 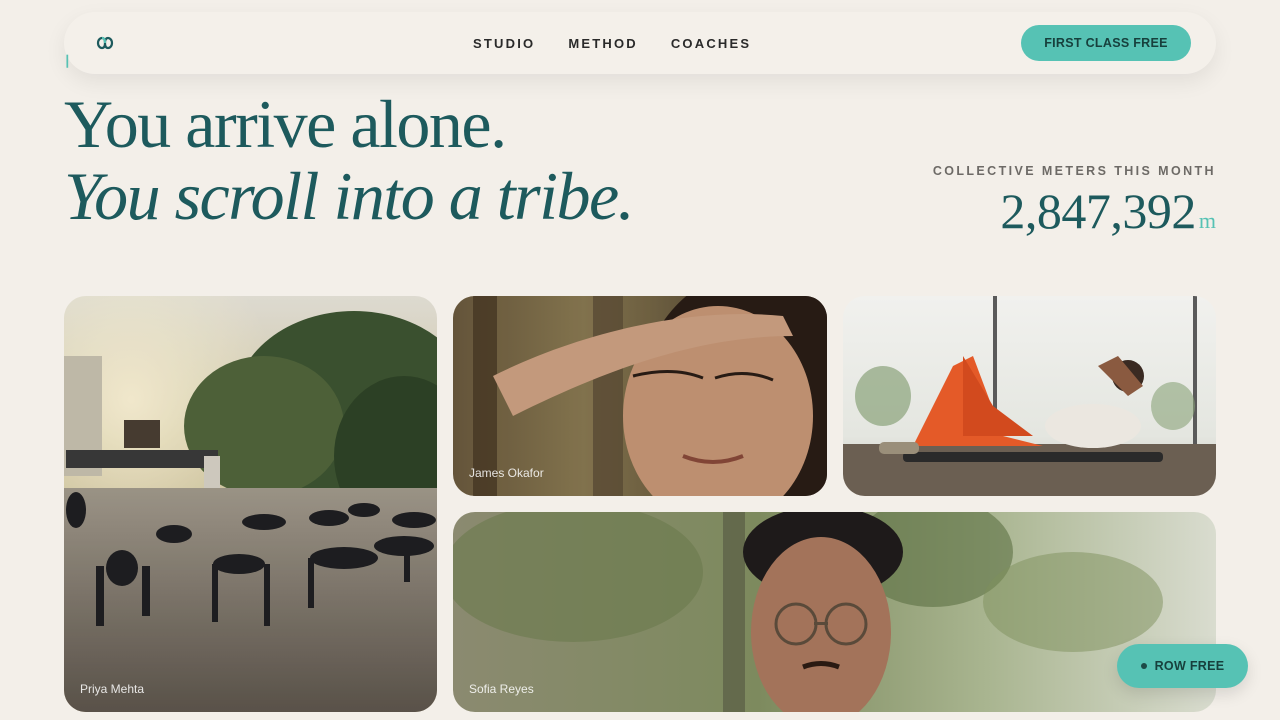 What do you see at coordinates (1189, 666) in the screenshot?
I see `row-free-label: ROW FREE` at bounding box center [1189, 666].